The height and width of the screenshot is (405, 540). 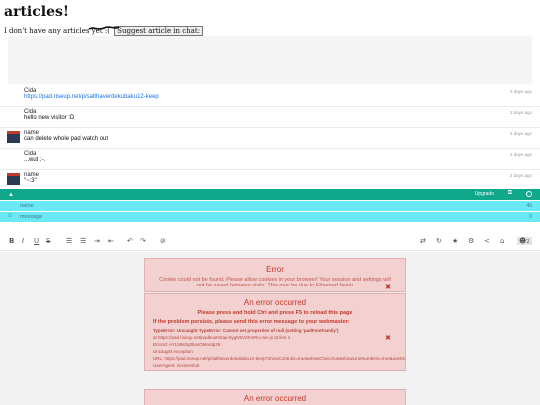 What do you see at coordinates (97, 241) in the screenshot?
I see `indent-icon: ⇥` at bounding box center [97, 241].